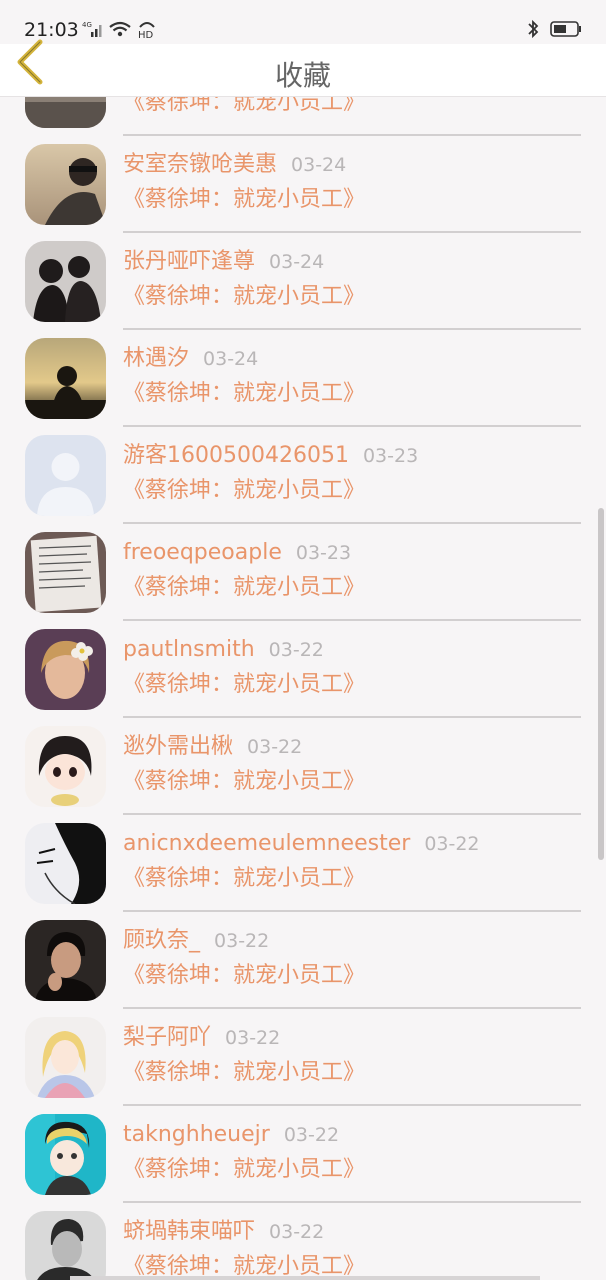 Image resolution: width=606 pixels, height=1280 pixels. I want to click on item-username: 顾玖奈_ 03-22, so click(196, 940).